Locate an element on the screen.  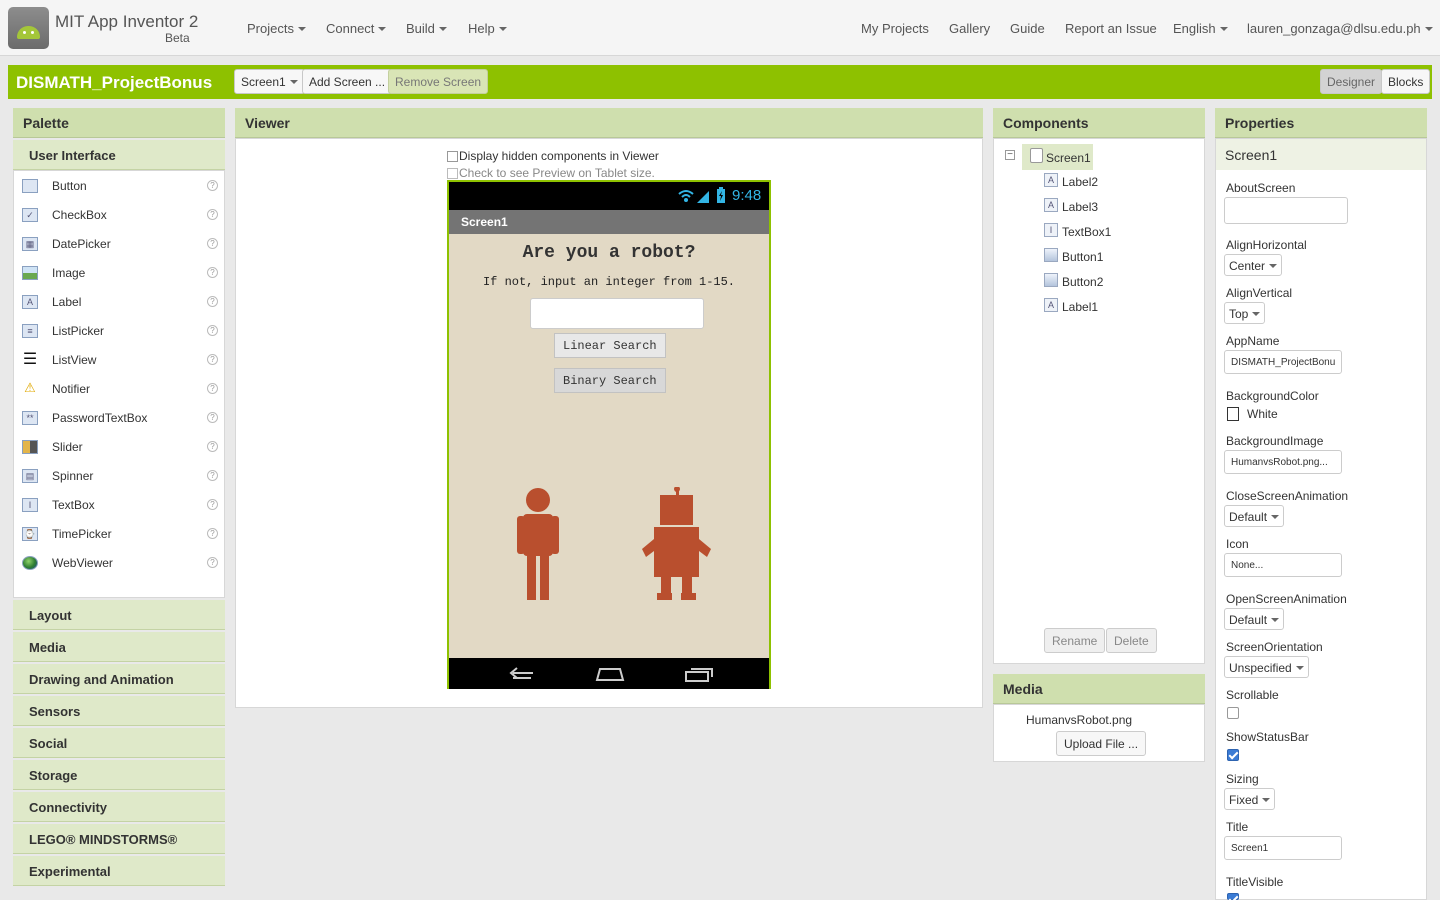
label-instructions: If not, input an integer from 1-15. is located at coordinates (609, 282).